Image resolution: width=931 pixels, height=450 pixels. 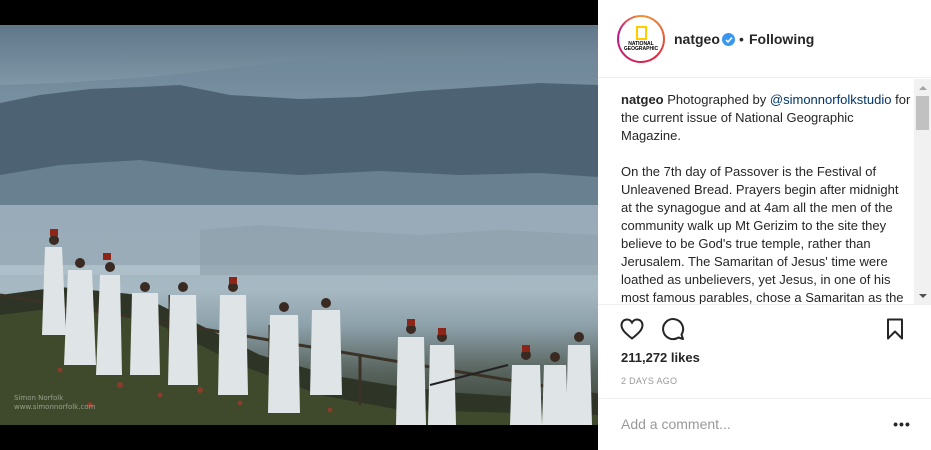 I want to click on comment-section: •••, so click(x=764, y=424).